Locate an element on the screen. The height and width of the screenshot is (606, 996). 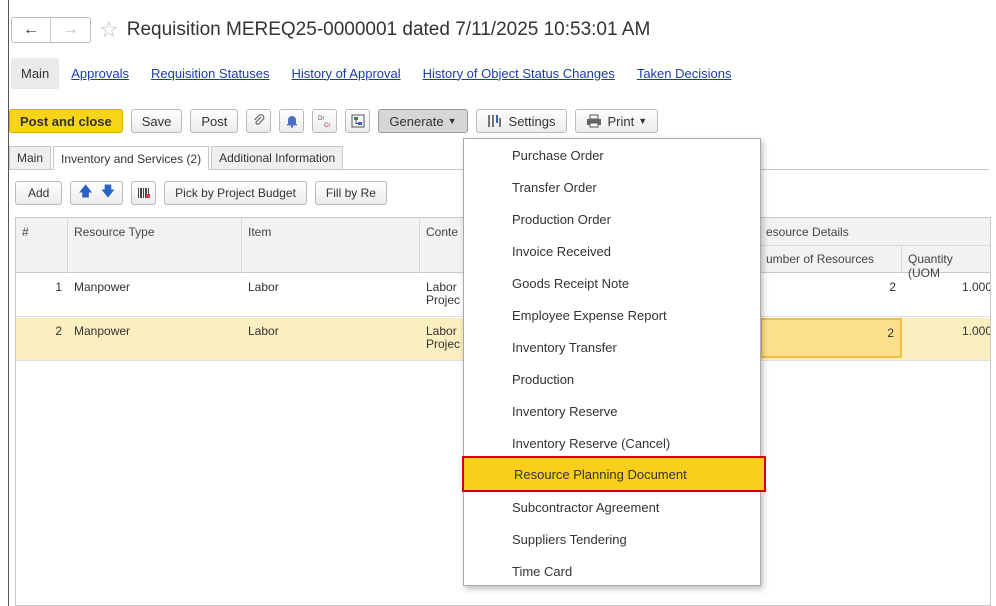
navigation-buttons: ← → is located at coordinates (51, 30).